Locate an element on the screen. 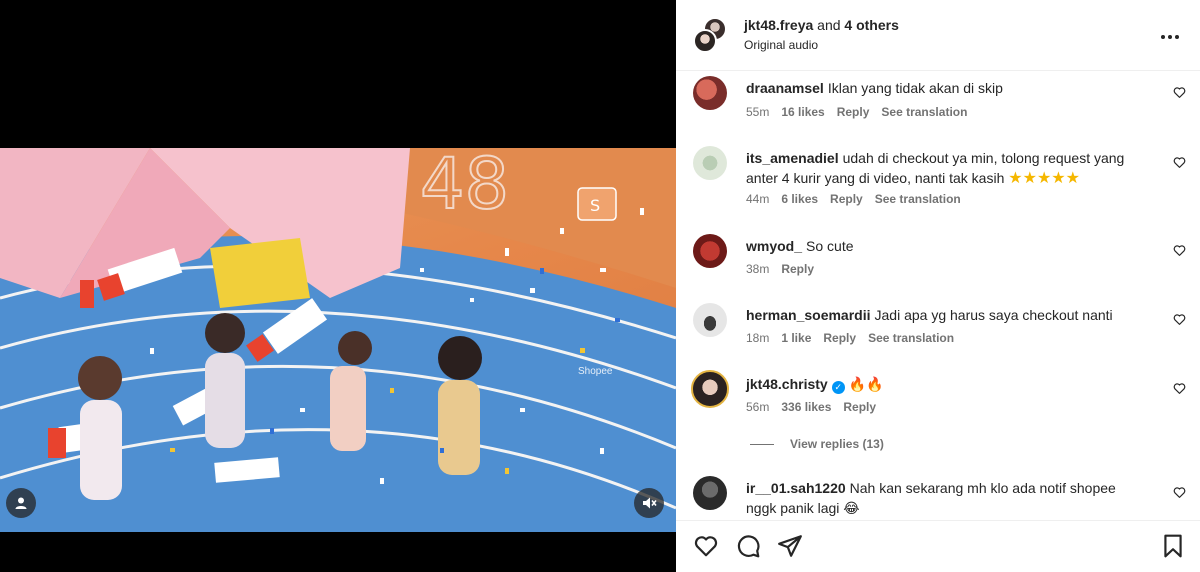  comment-text: jkt48.christy ✓ 🔥🔥 is located at coordinates (943, 384).